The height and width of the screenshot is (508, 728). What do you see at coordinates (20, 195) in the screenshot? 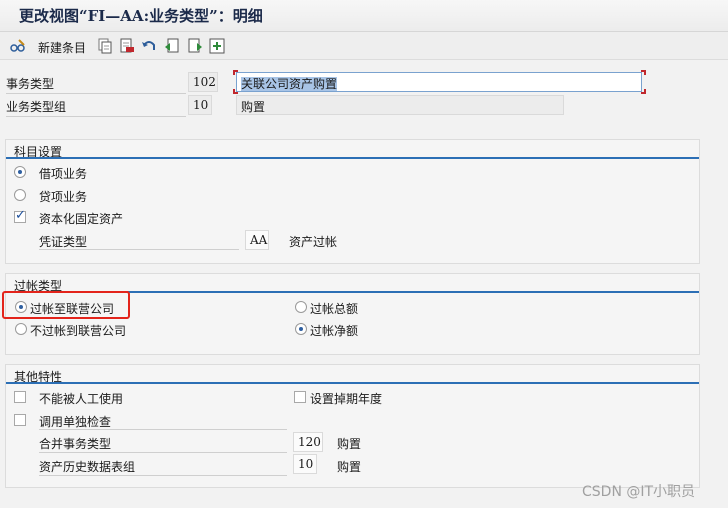
I see `credit-radio` at bounding box center [20, 195].